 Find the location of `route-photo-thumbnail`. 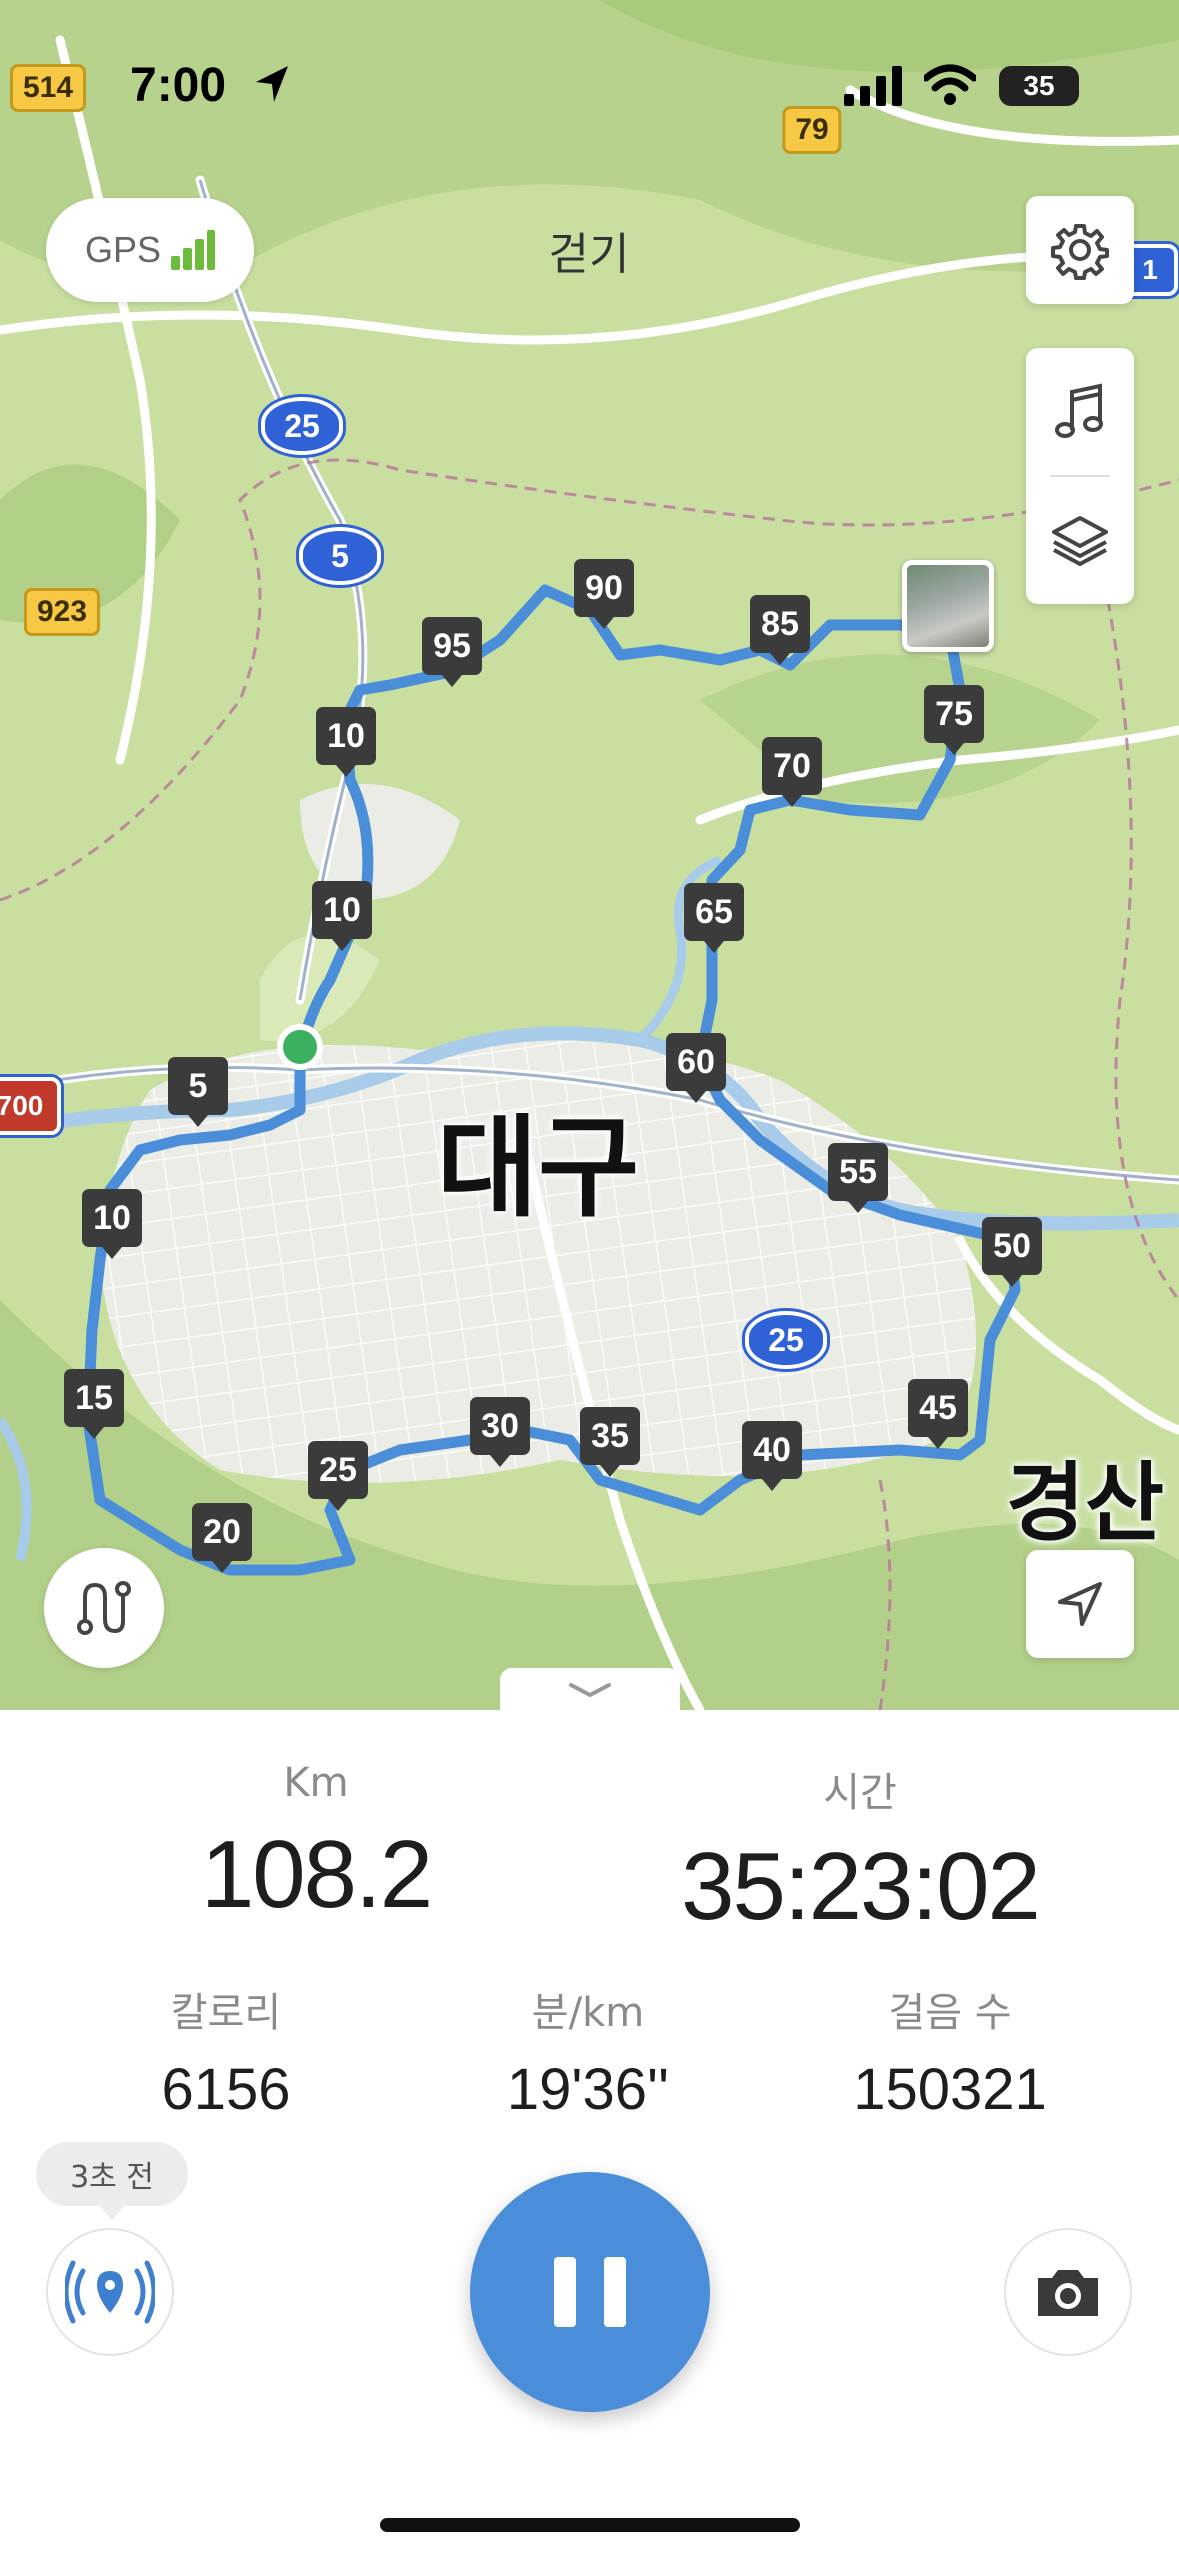

route-photo-thumbnail is located at coordinates (948, 606).